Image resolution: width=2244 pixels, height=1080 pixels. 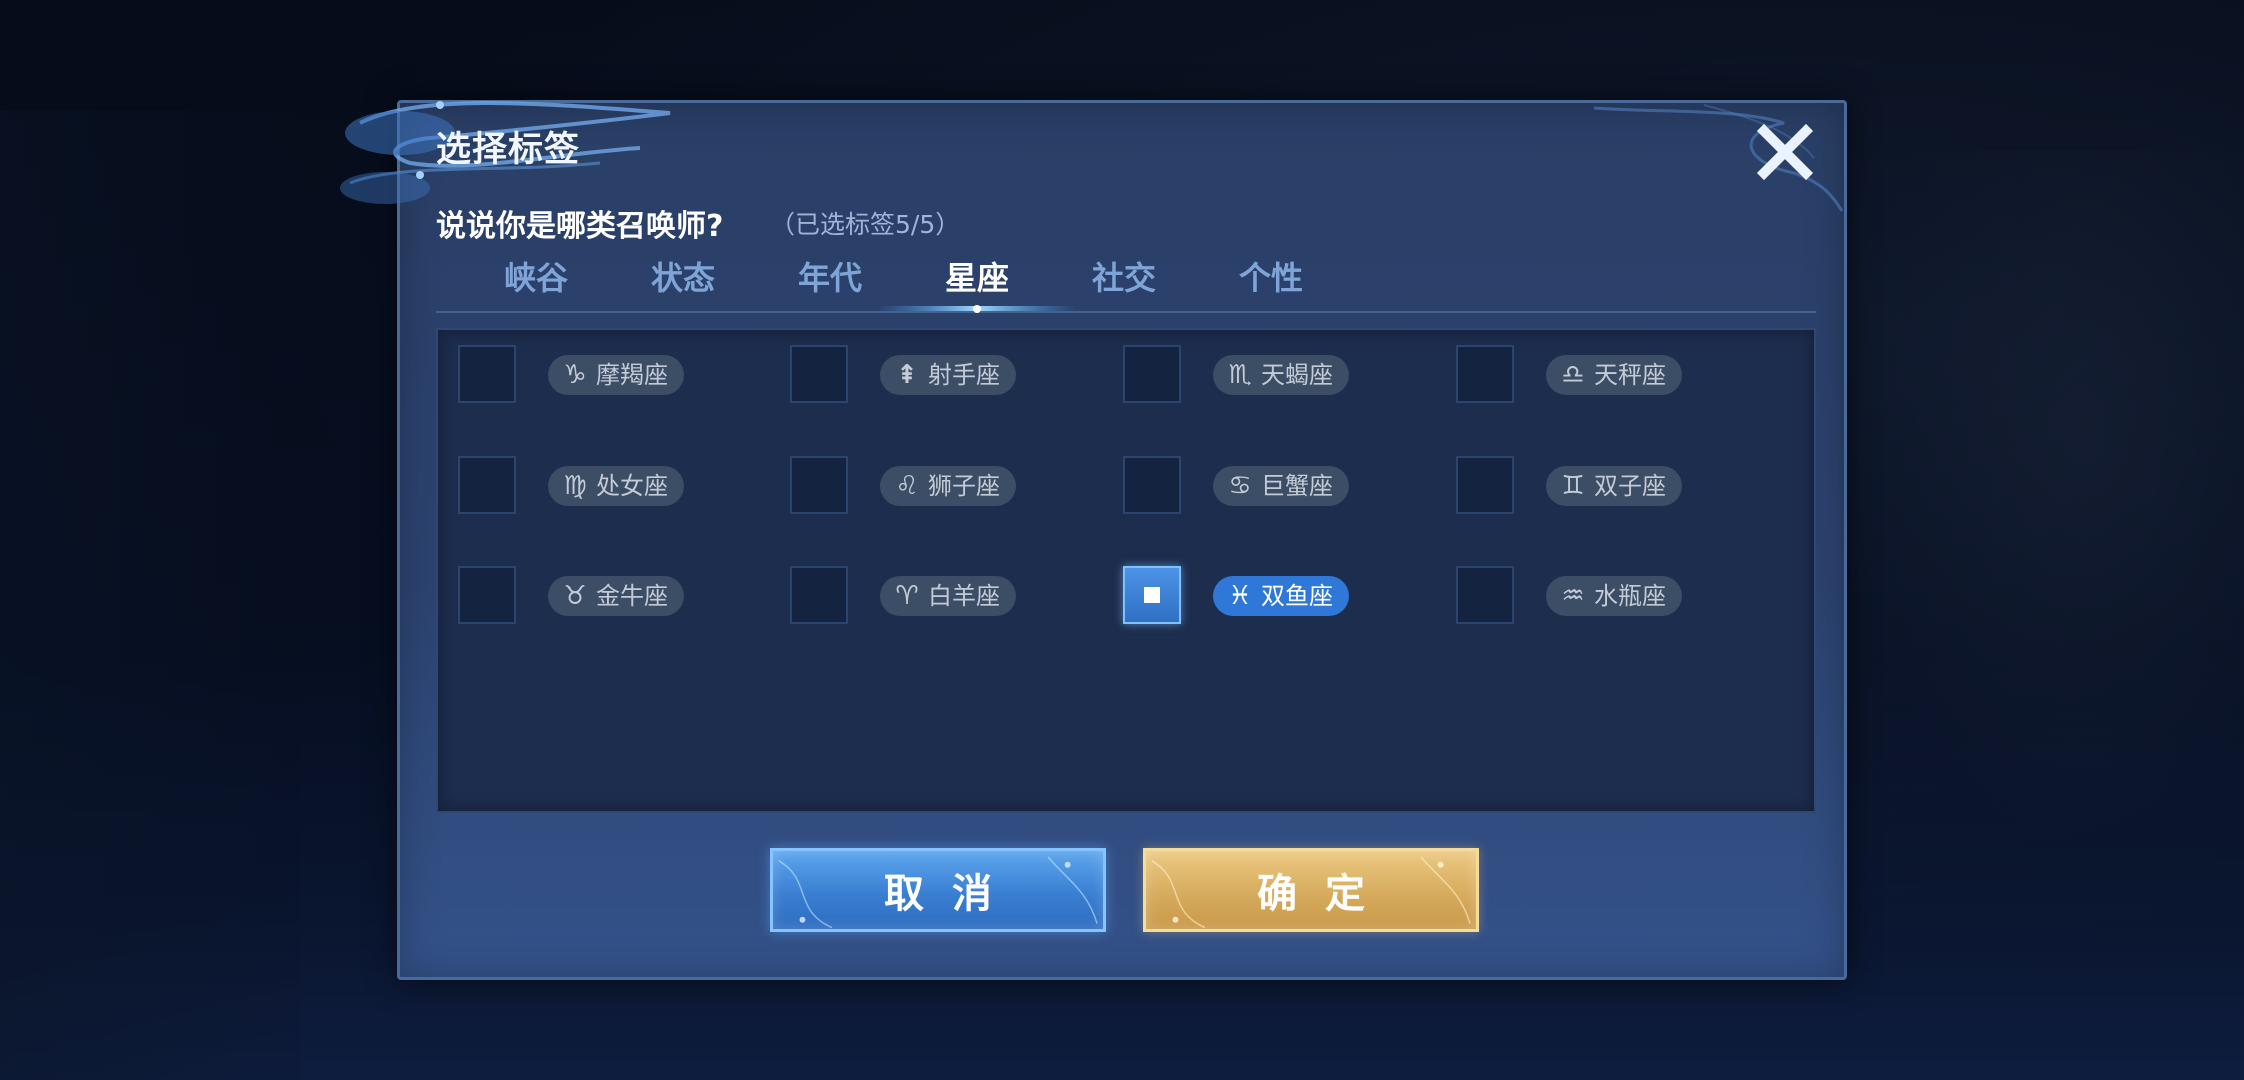 I want to click on tag-cell: ♓ 双鱼座, so click(x=1263, y=596).